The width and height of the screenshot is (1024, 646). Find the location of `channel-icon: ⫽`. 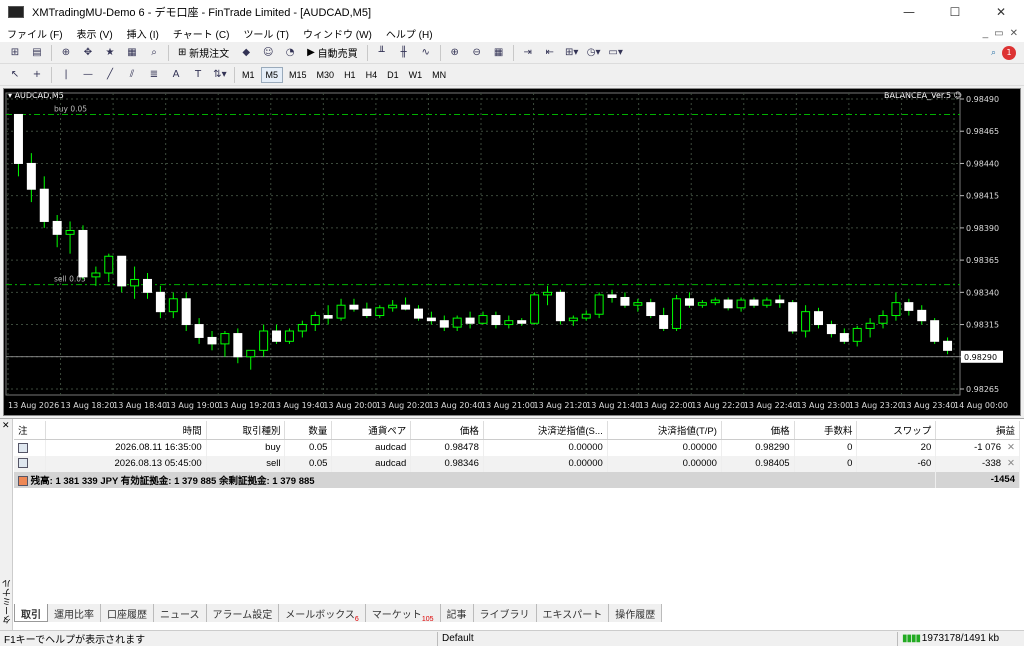

channel-icon: ⫽ is located at coordinates (132, 75).